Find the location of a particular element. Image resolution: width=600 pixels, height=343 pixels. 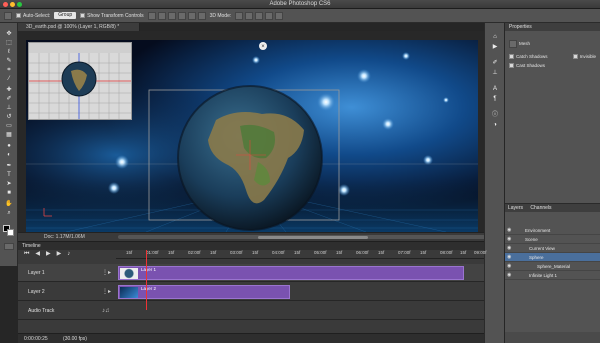

catch-shadows-checkbox is located at coordinates (511, 56).